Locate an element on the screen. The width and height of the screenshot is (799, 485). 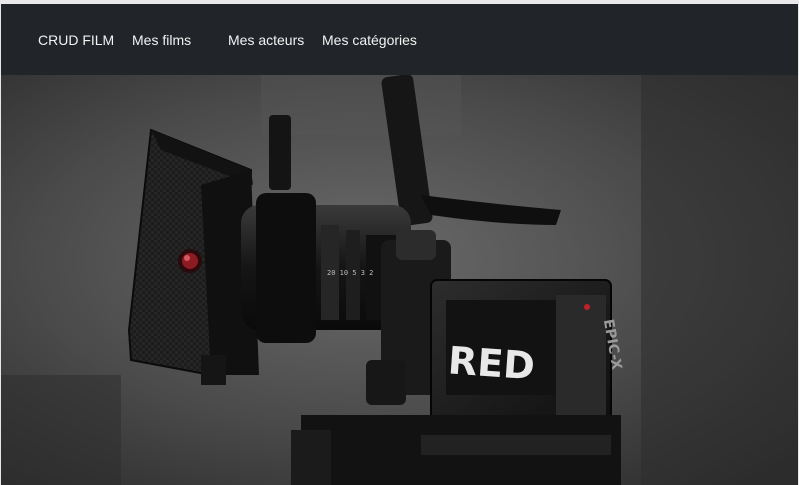
nav-link-films: Mes films is located at coordinates (161, 40).